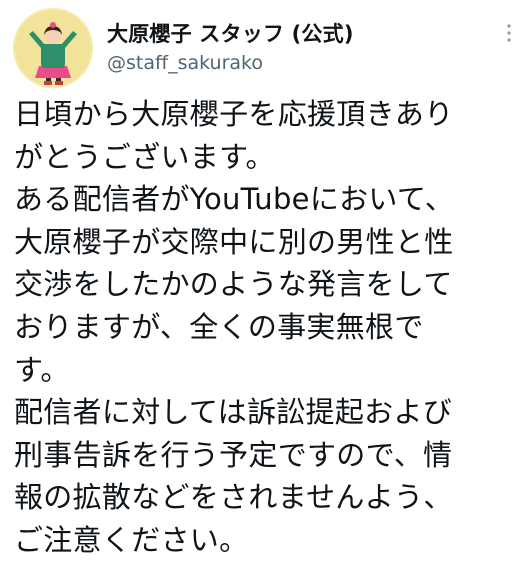  What do you see at coordinates (509, 35) in the screenshot?
I see `more-options-icon` at bounding box center [509, 35].